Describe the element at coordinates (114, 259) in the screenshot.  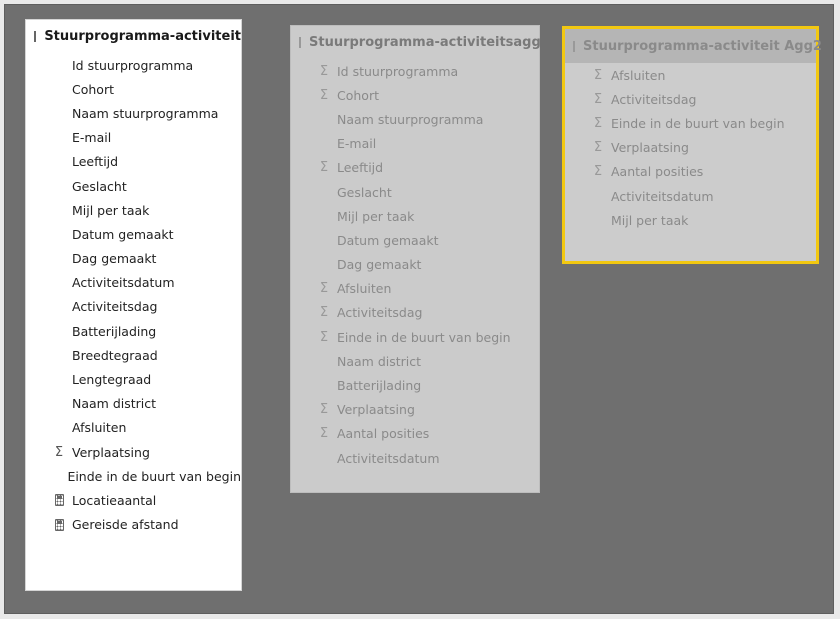
I see `field-label: Dag gemaakt` at that location.